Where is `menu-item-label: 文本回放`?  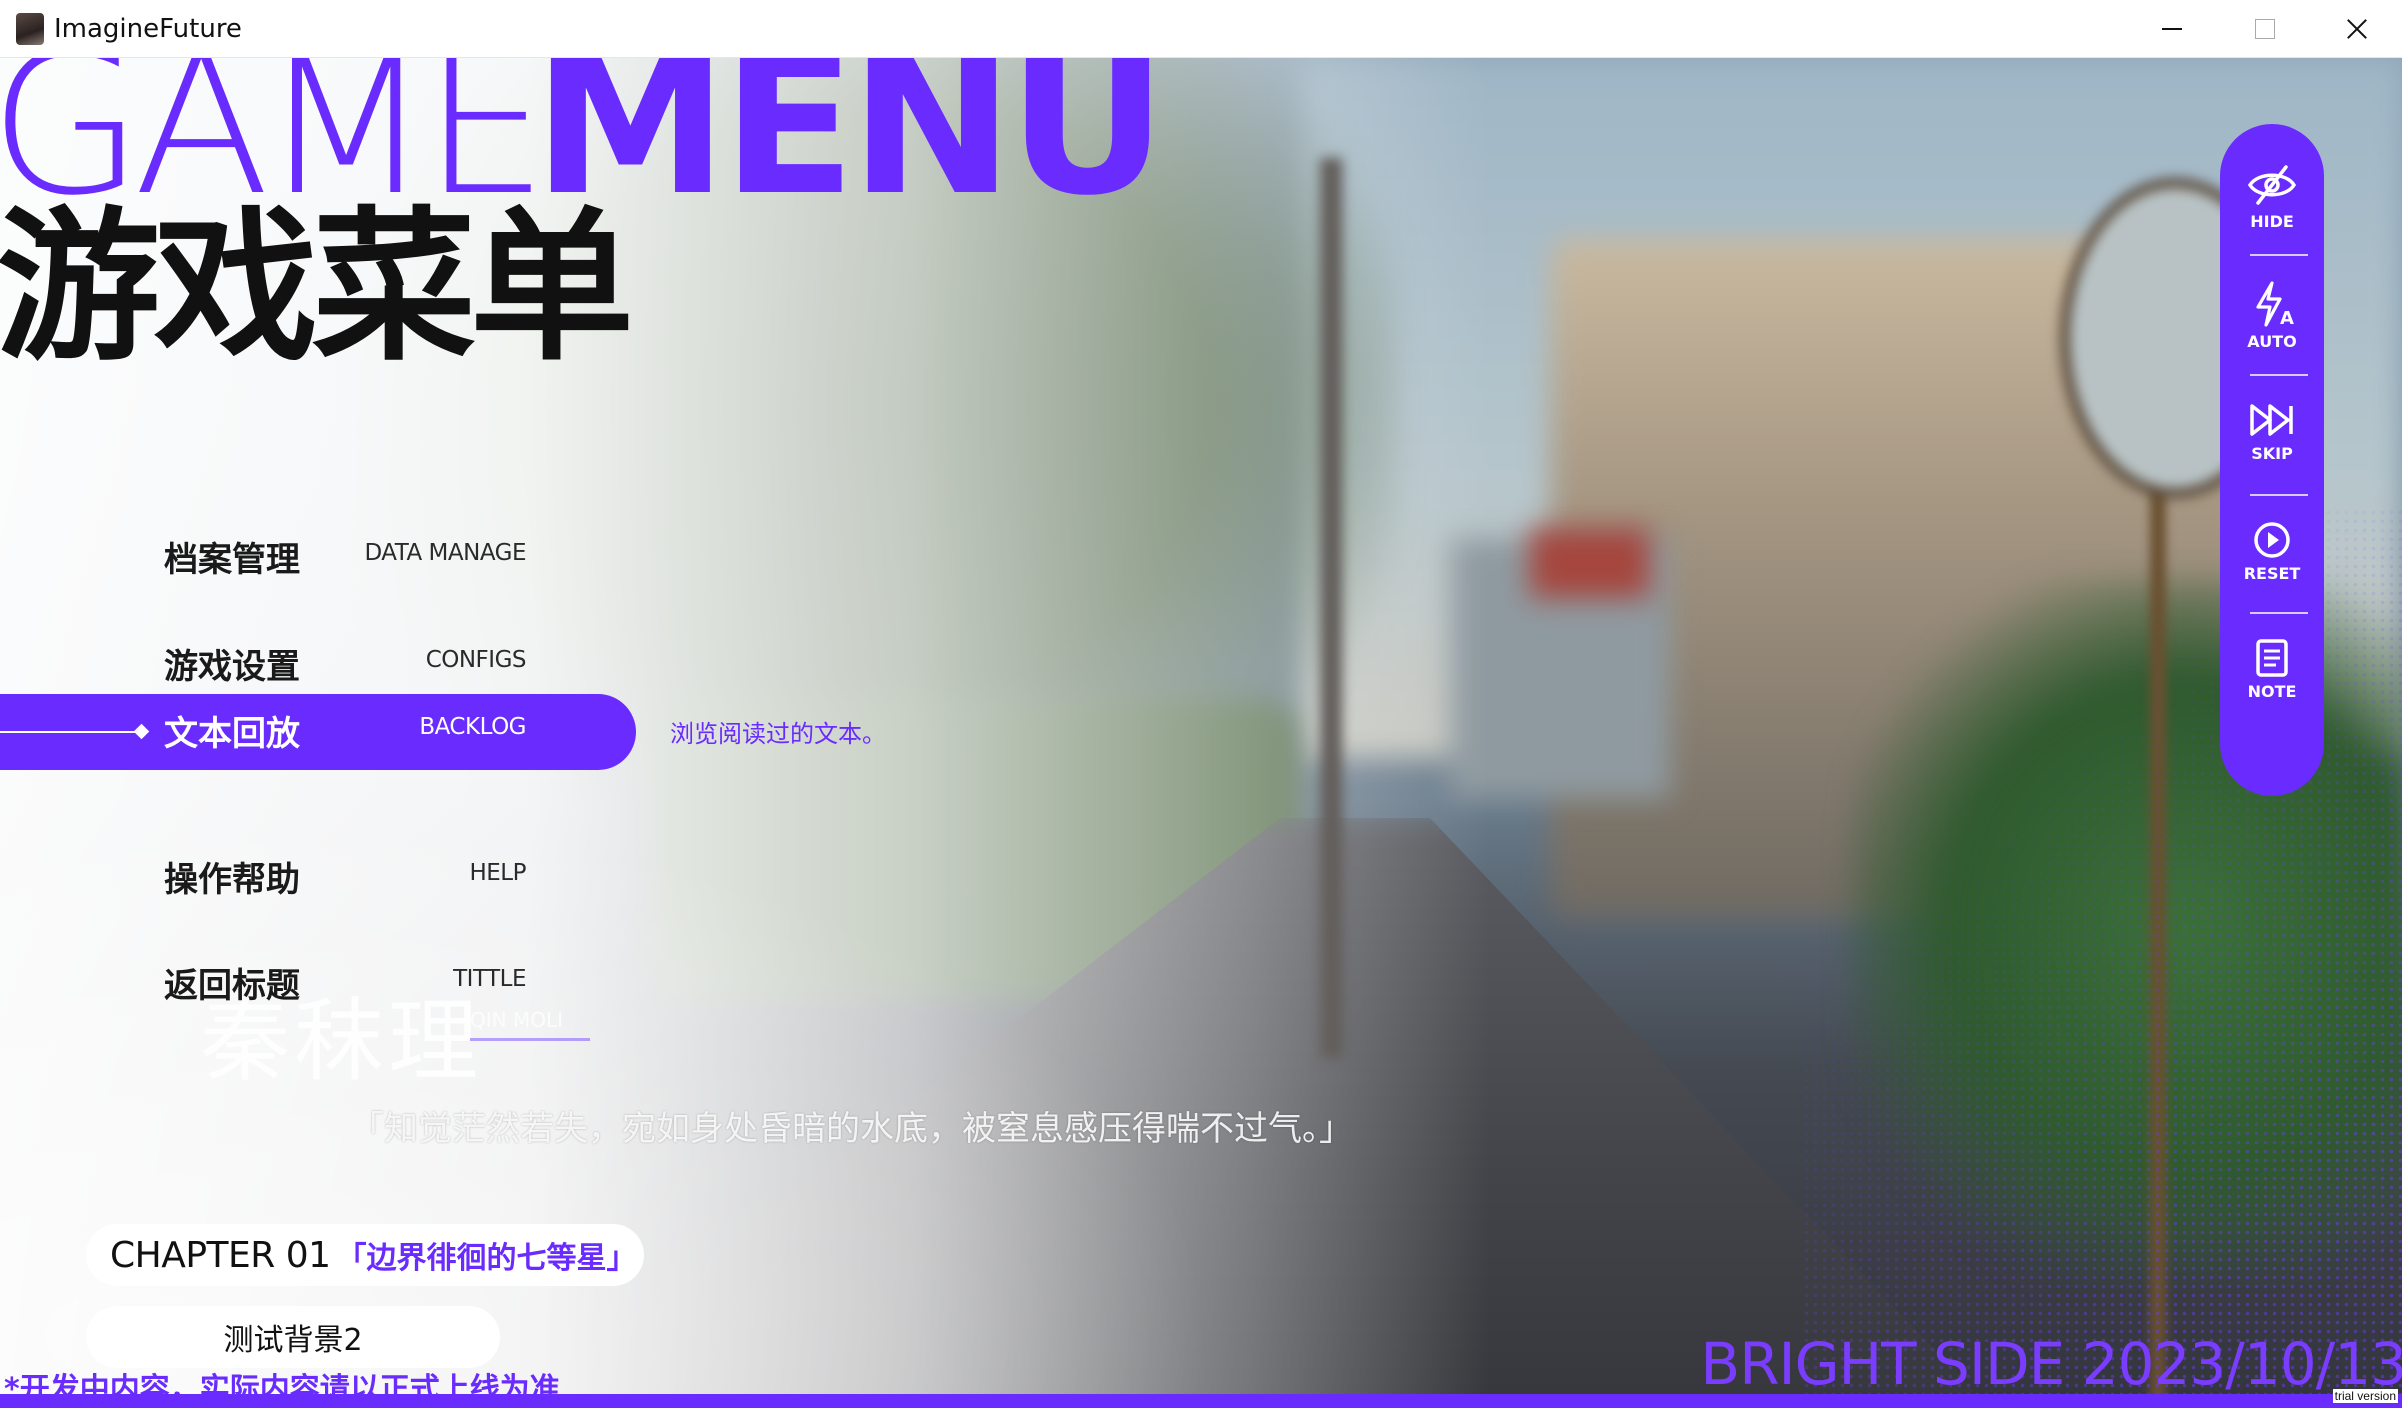 menu-item-label: 文本回放 is located at coordinates (232, 734).